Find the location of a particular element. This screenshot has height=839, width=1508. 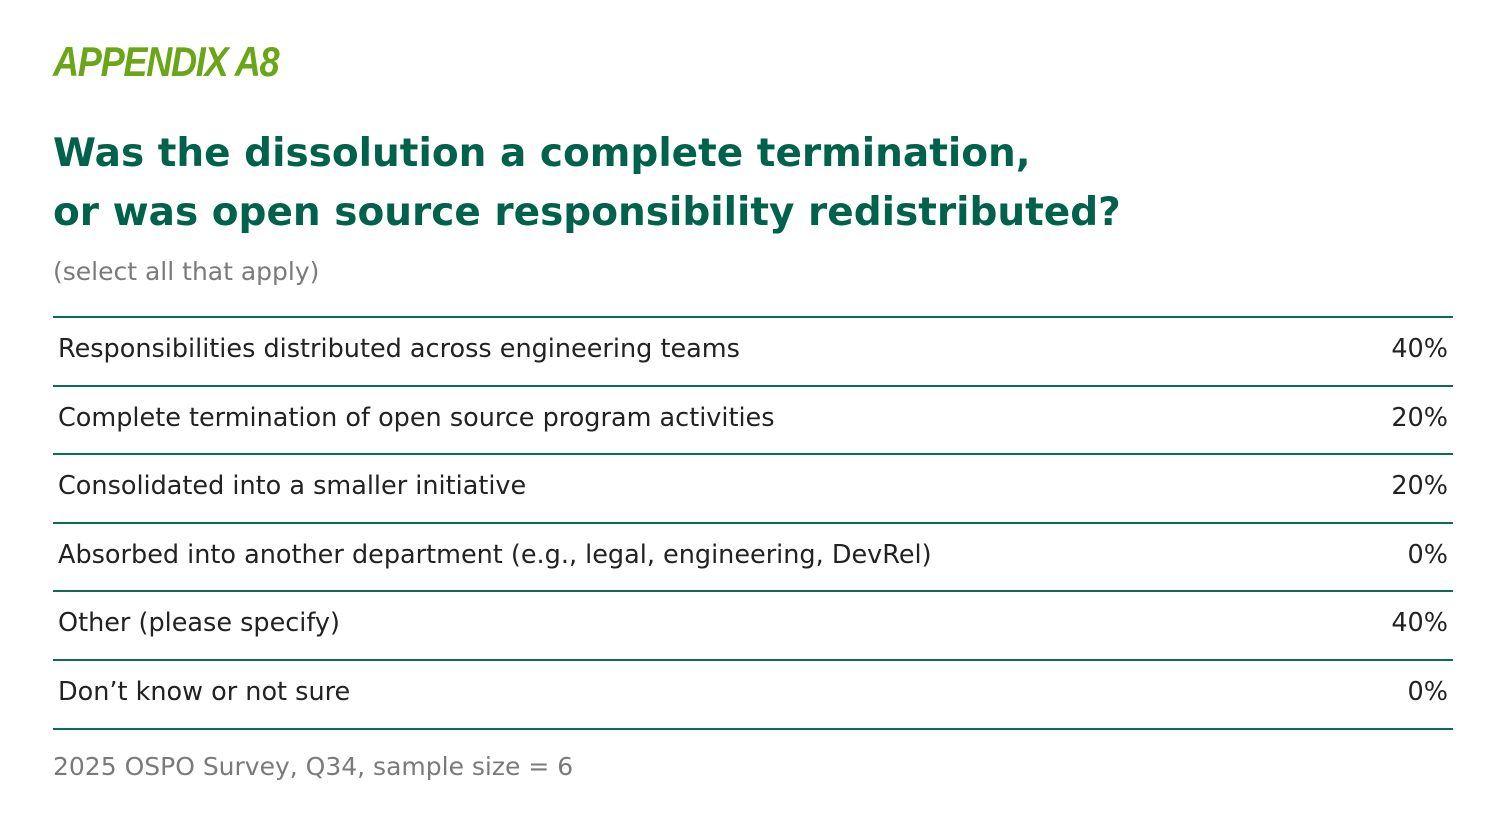

subtitle: (select all that apply) is located at coordinates (186, 271).